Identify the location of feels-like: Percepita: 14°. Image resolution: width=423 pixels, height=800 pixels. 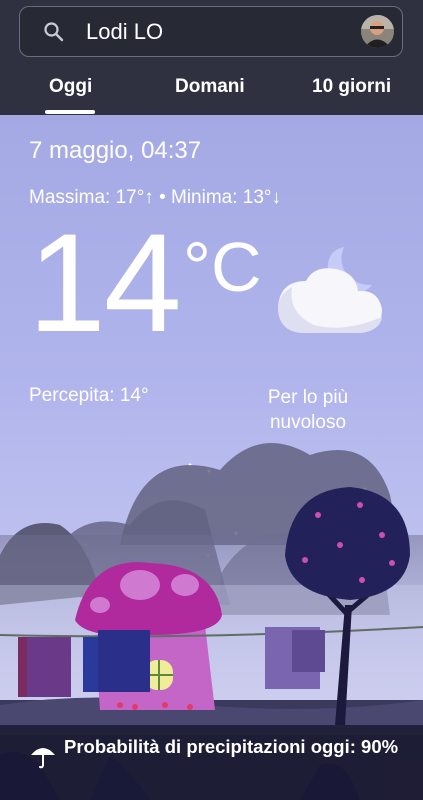
(89, 395).